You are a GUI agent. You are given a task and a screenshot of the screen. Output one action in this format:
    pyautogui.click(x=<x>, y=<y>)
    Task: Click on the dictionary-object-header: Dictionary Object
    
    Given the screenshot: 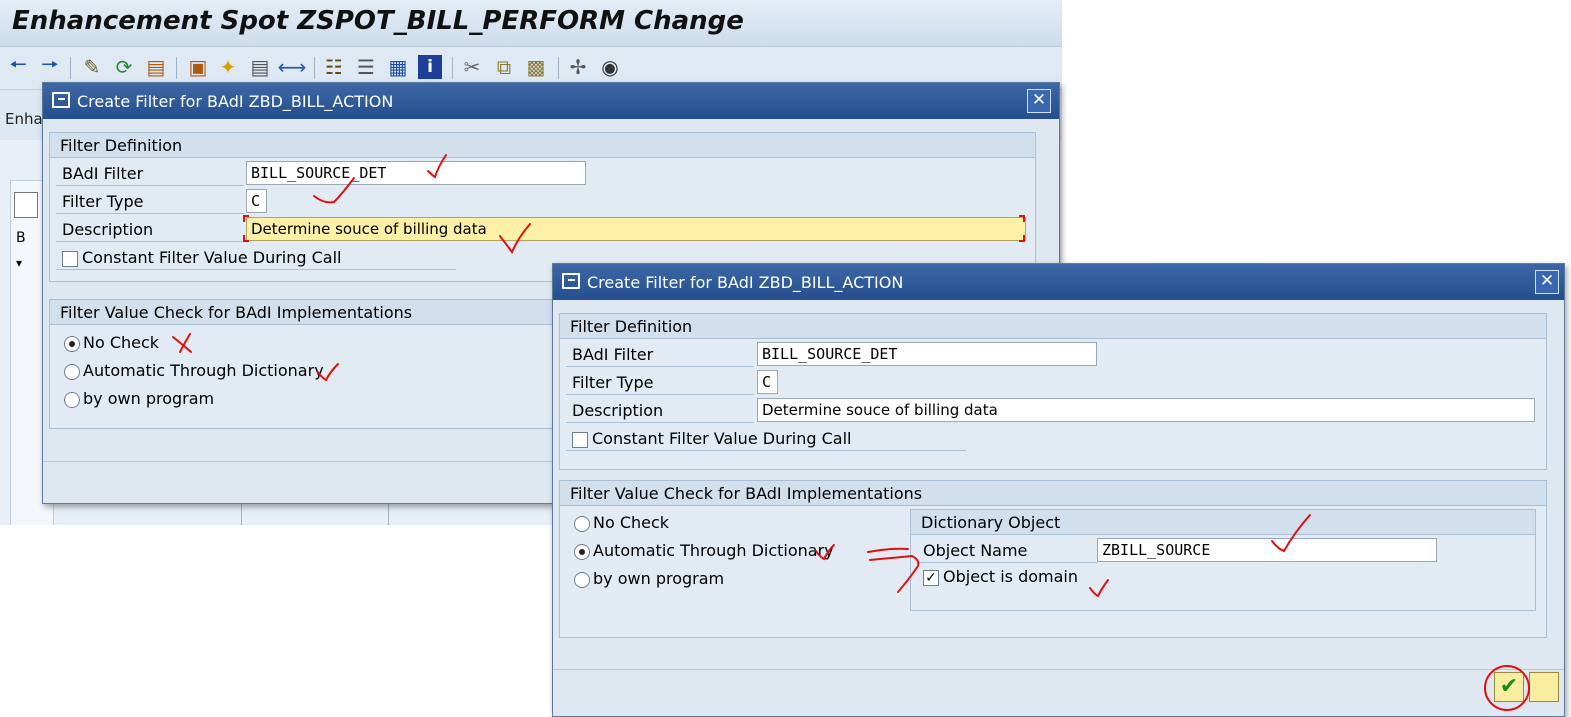 What is the action you would take?
    pyautogui.click(x=991, y=522)
    